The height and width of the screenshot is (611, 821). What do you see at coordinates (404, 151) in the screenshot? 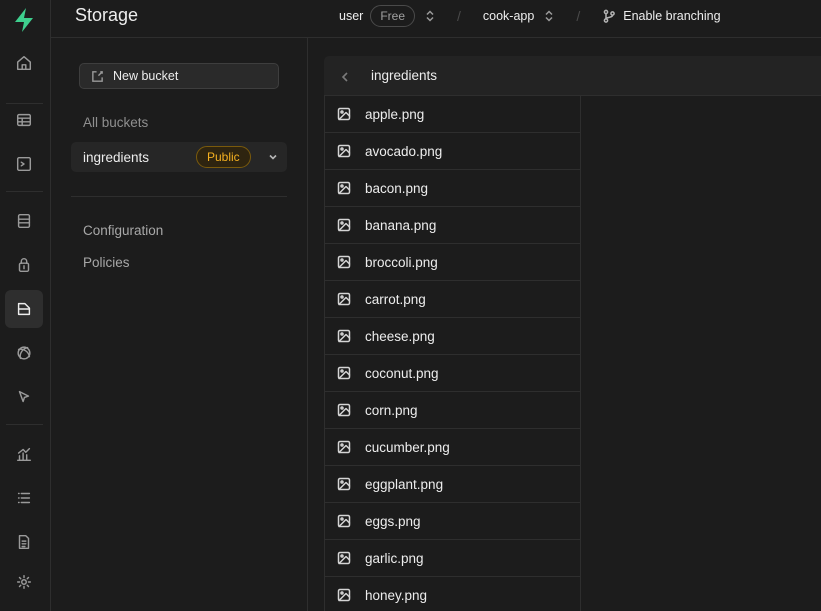
I see `file-name: avocado.png` at bounding box center [404, 151].